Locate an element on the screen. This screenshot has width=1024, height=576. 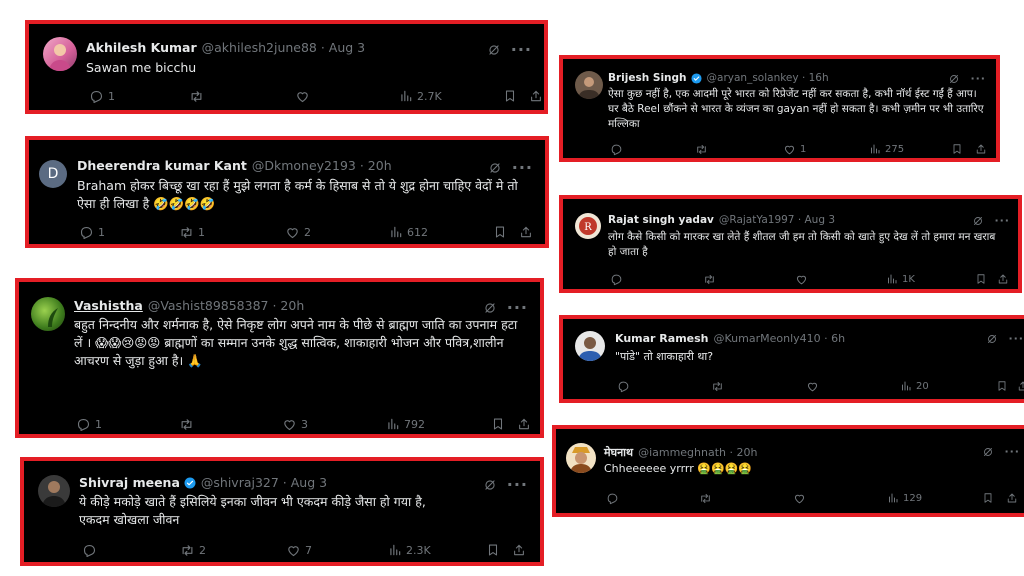
like-count: 7 is located at coordinates (308, 550).